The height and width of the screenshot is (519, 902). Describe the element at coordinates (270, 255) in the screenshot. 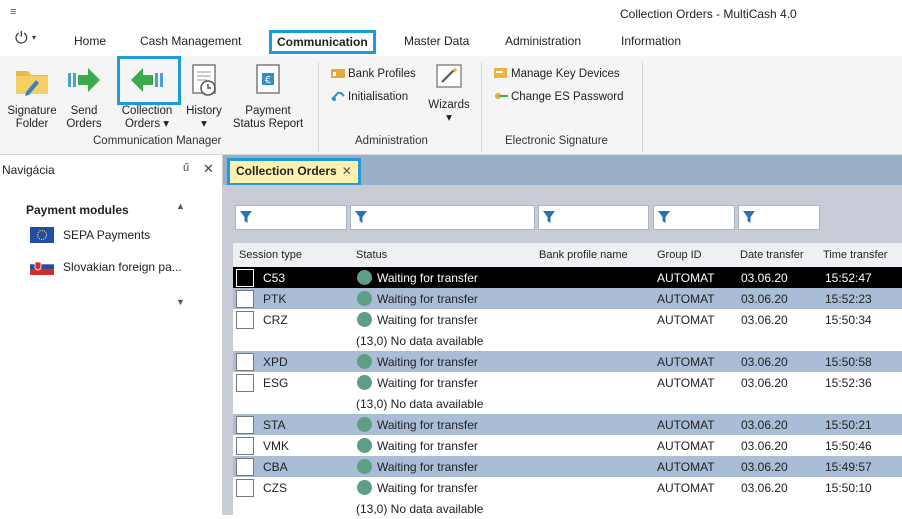

I see `column-header-session-type: Session type` at that location.